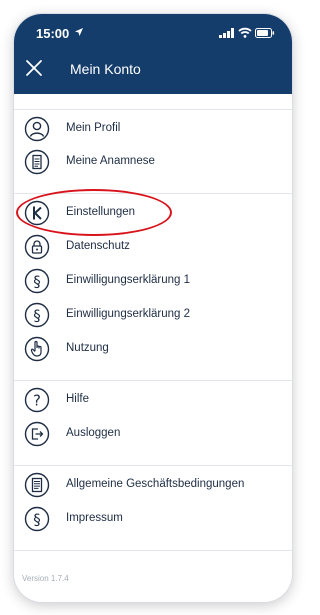 The height and width of the screenshot is (615, 320). What do you see at coordinates (37, 349) in the screenshot?
I see `hand-pointer-icon` at bounding box center [37, 349].